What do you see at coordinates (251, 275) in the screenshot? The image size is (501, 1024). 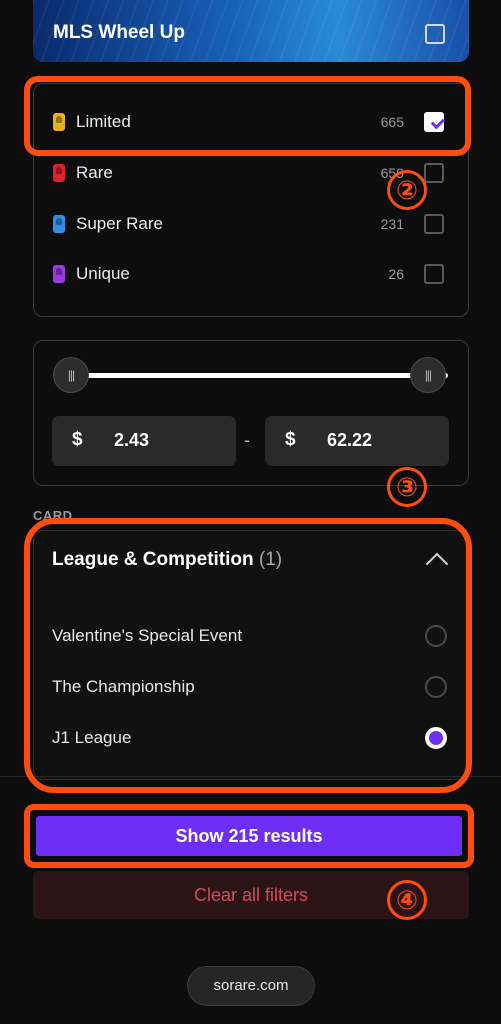 I see `rarity-row-unique: Unique 26` at bounding box center [251, 275].